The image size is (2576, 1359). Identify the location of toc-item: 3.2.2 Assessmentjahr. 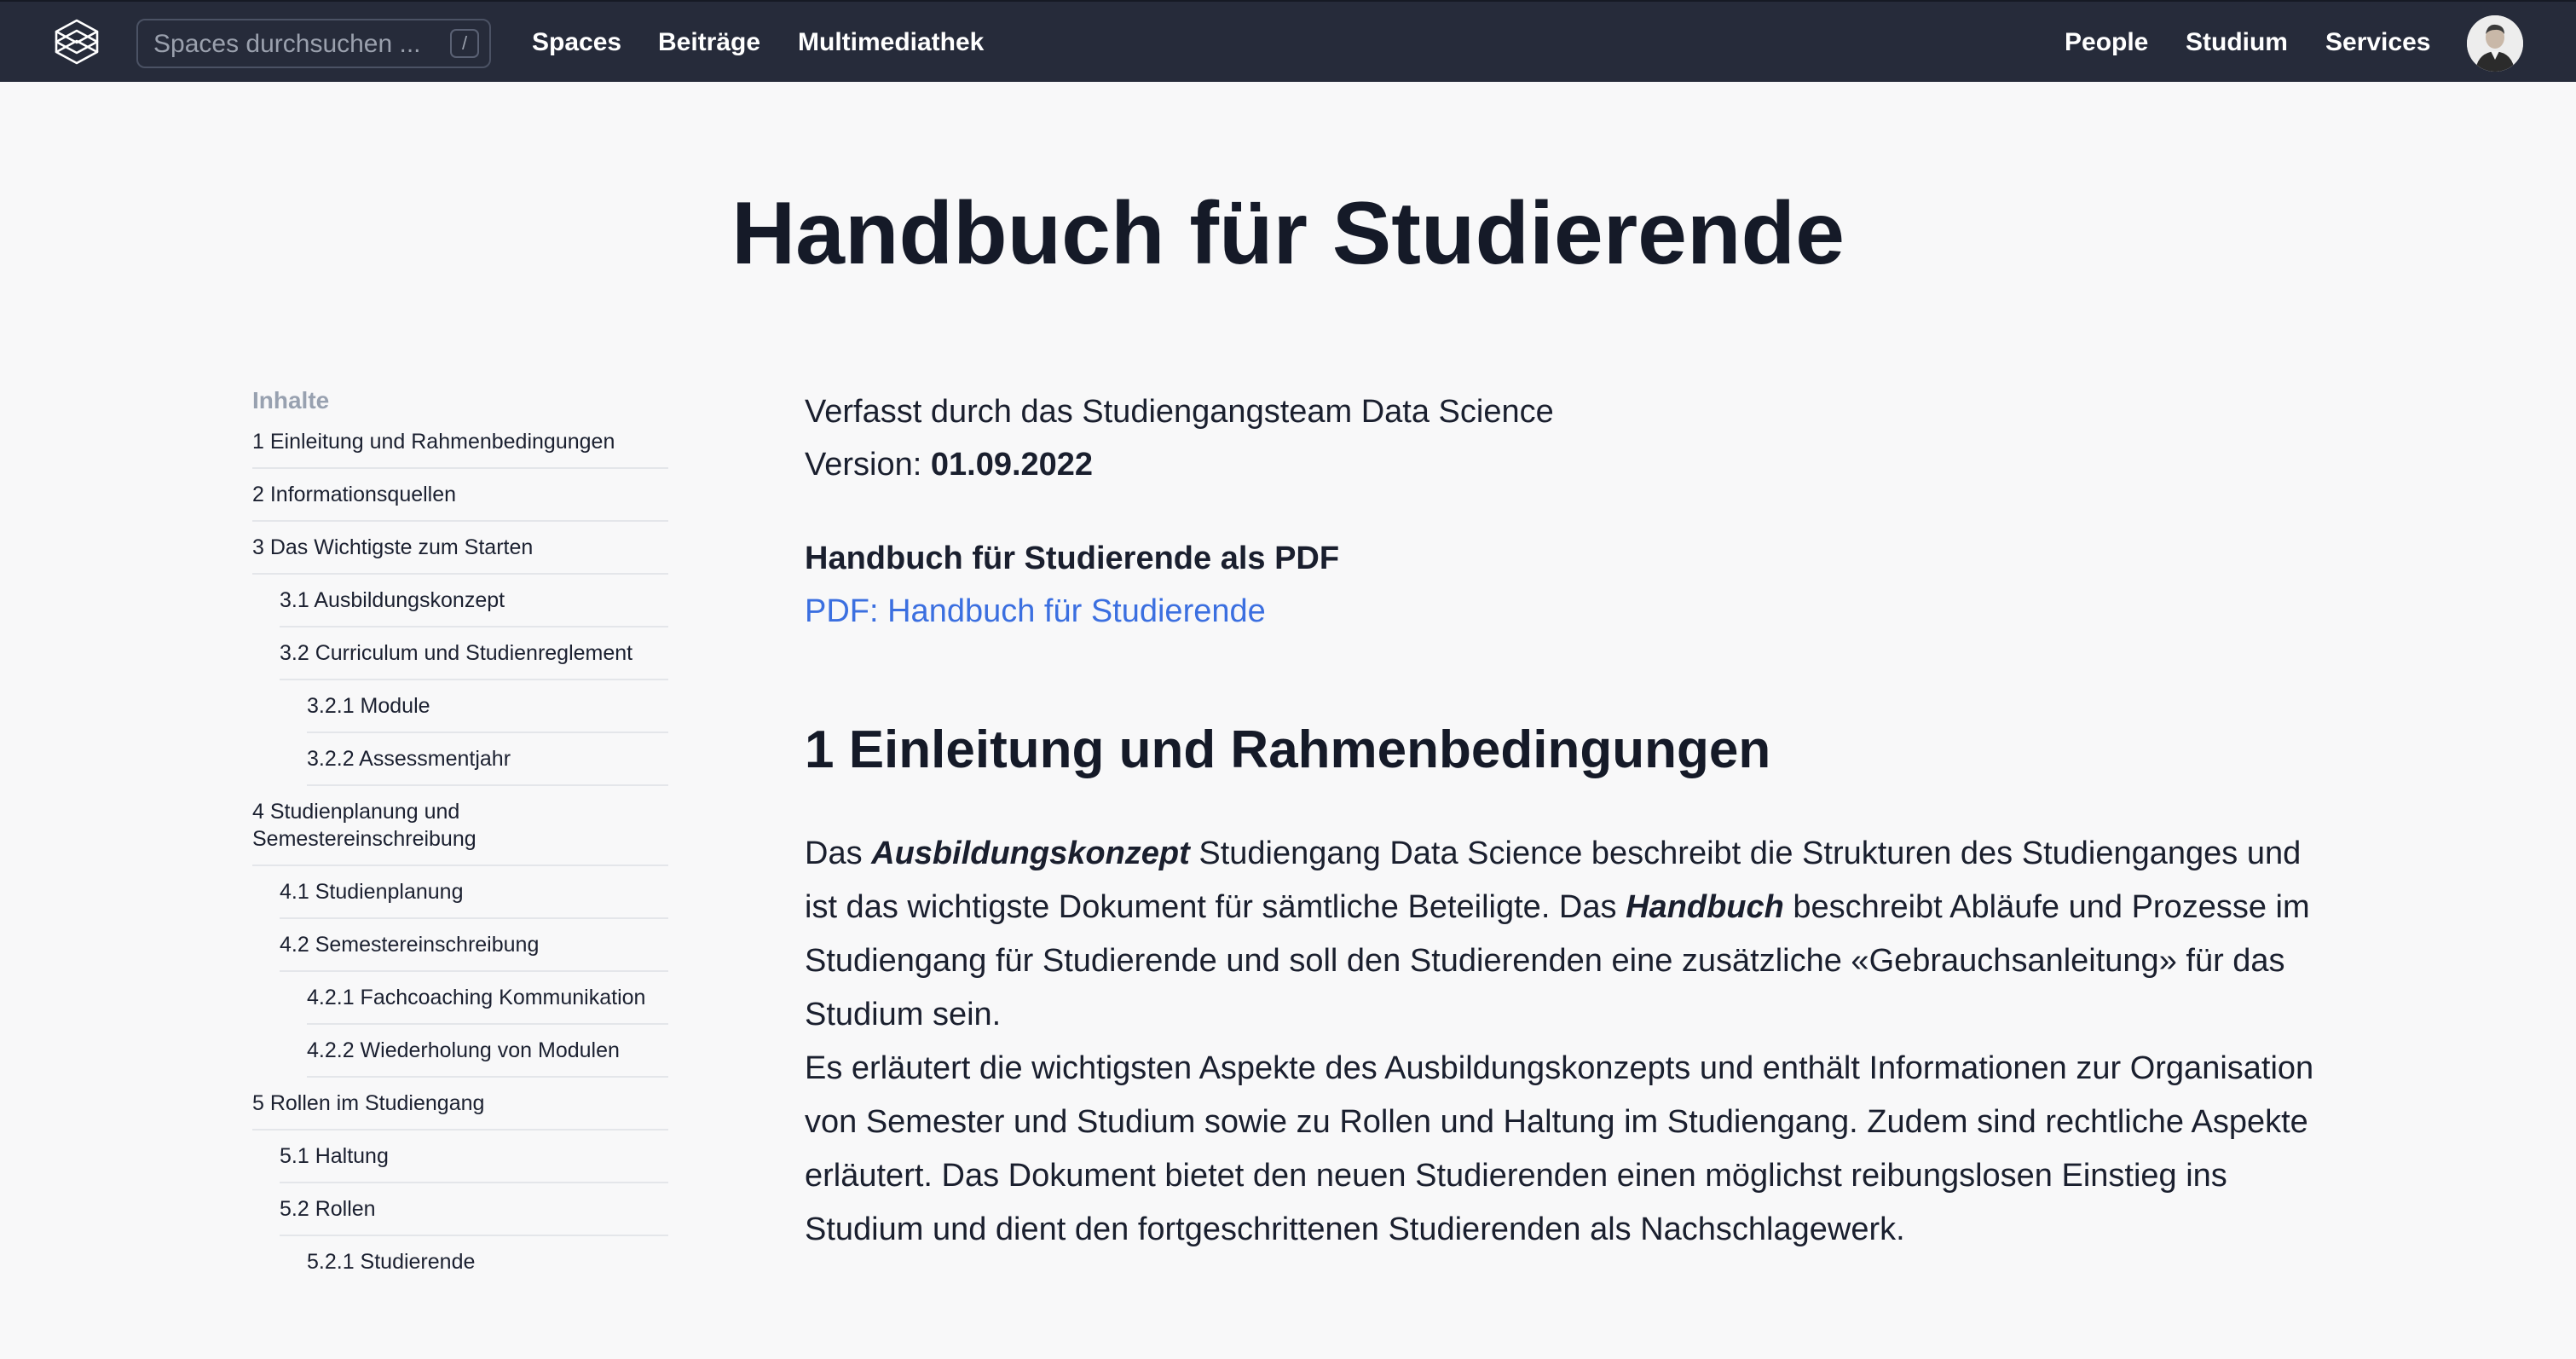
(487, 759).